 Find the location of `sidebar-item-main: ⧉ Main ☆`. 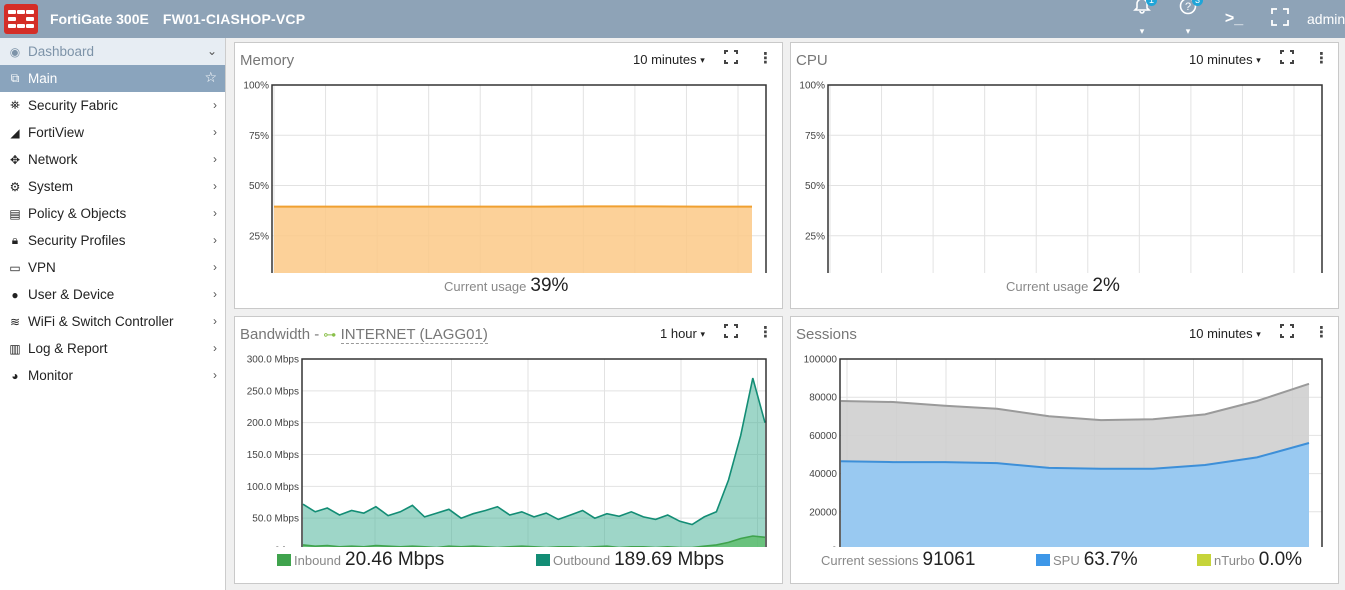

sidebar-item-main: ⧉ Main ☆ is located at coordinates (112, 78).